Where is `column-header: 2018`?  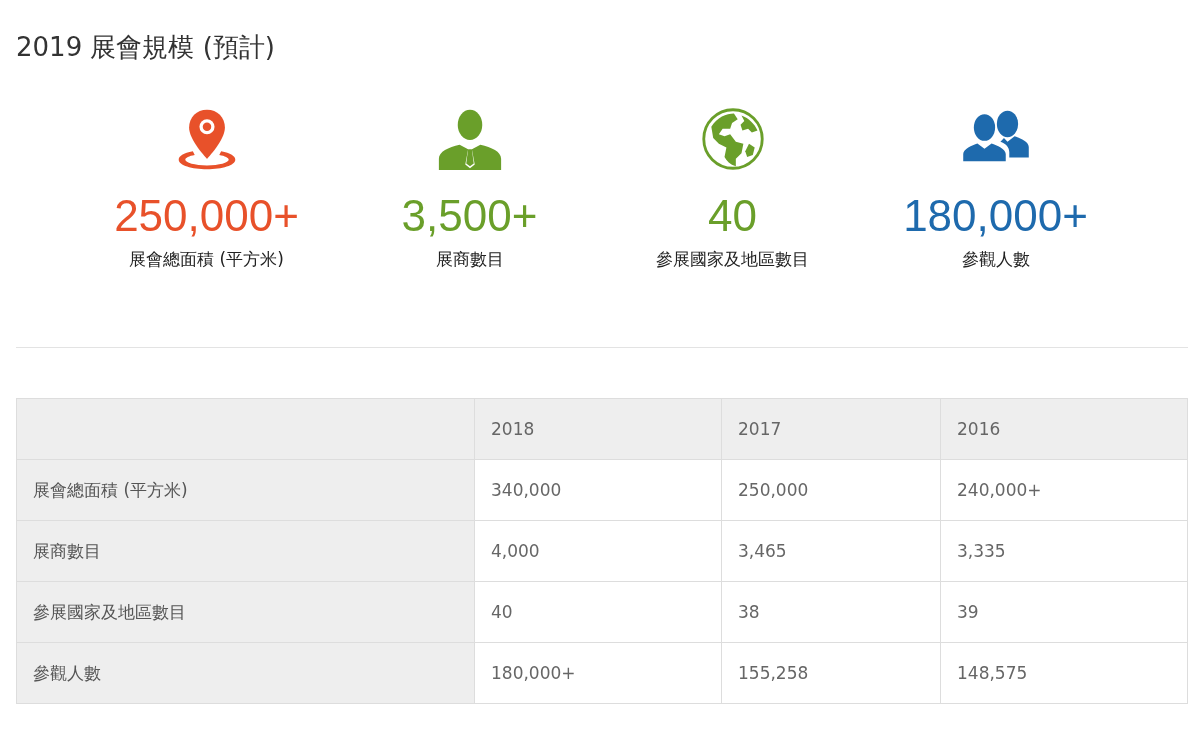 column-header: 2018 is located at coordinates (598, 429).